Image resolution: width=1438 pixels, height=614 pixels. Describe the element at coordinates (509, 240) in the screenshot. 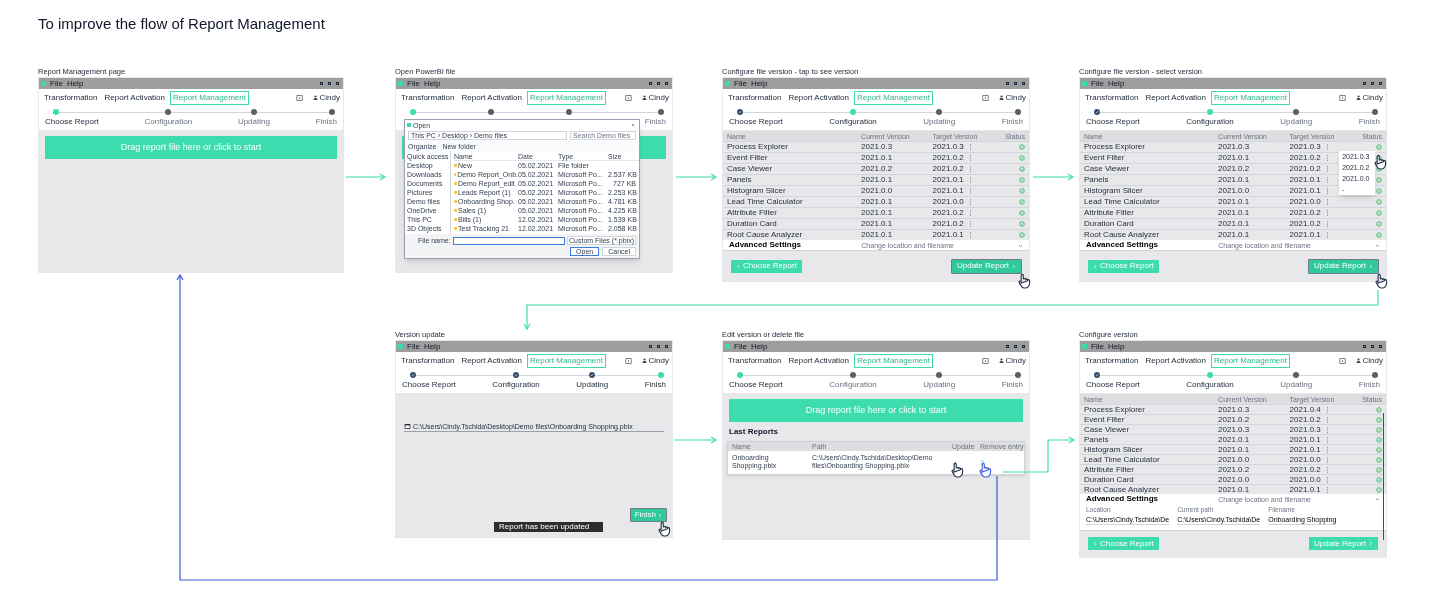

I see `file-name-field` at that location.